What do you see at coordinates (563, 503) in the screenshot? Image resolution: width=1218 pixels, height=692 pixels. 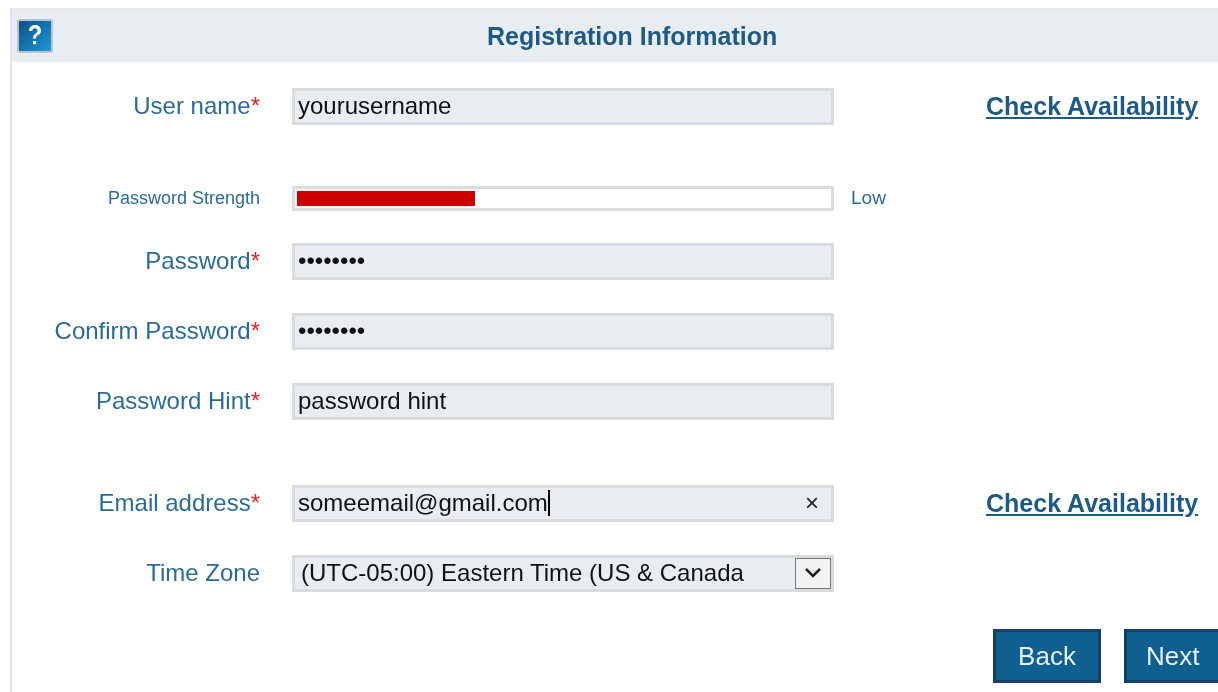 I see `input-field: someemail@gmail.com ×` at bounding box center [563, 503].